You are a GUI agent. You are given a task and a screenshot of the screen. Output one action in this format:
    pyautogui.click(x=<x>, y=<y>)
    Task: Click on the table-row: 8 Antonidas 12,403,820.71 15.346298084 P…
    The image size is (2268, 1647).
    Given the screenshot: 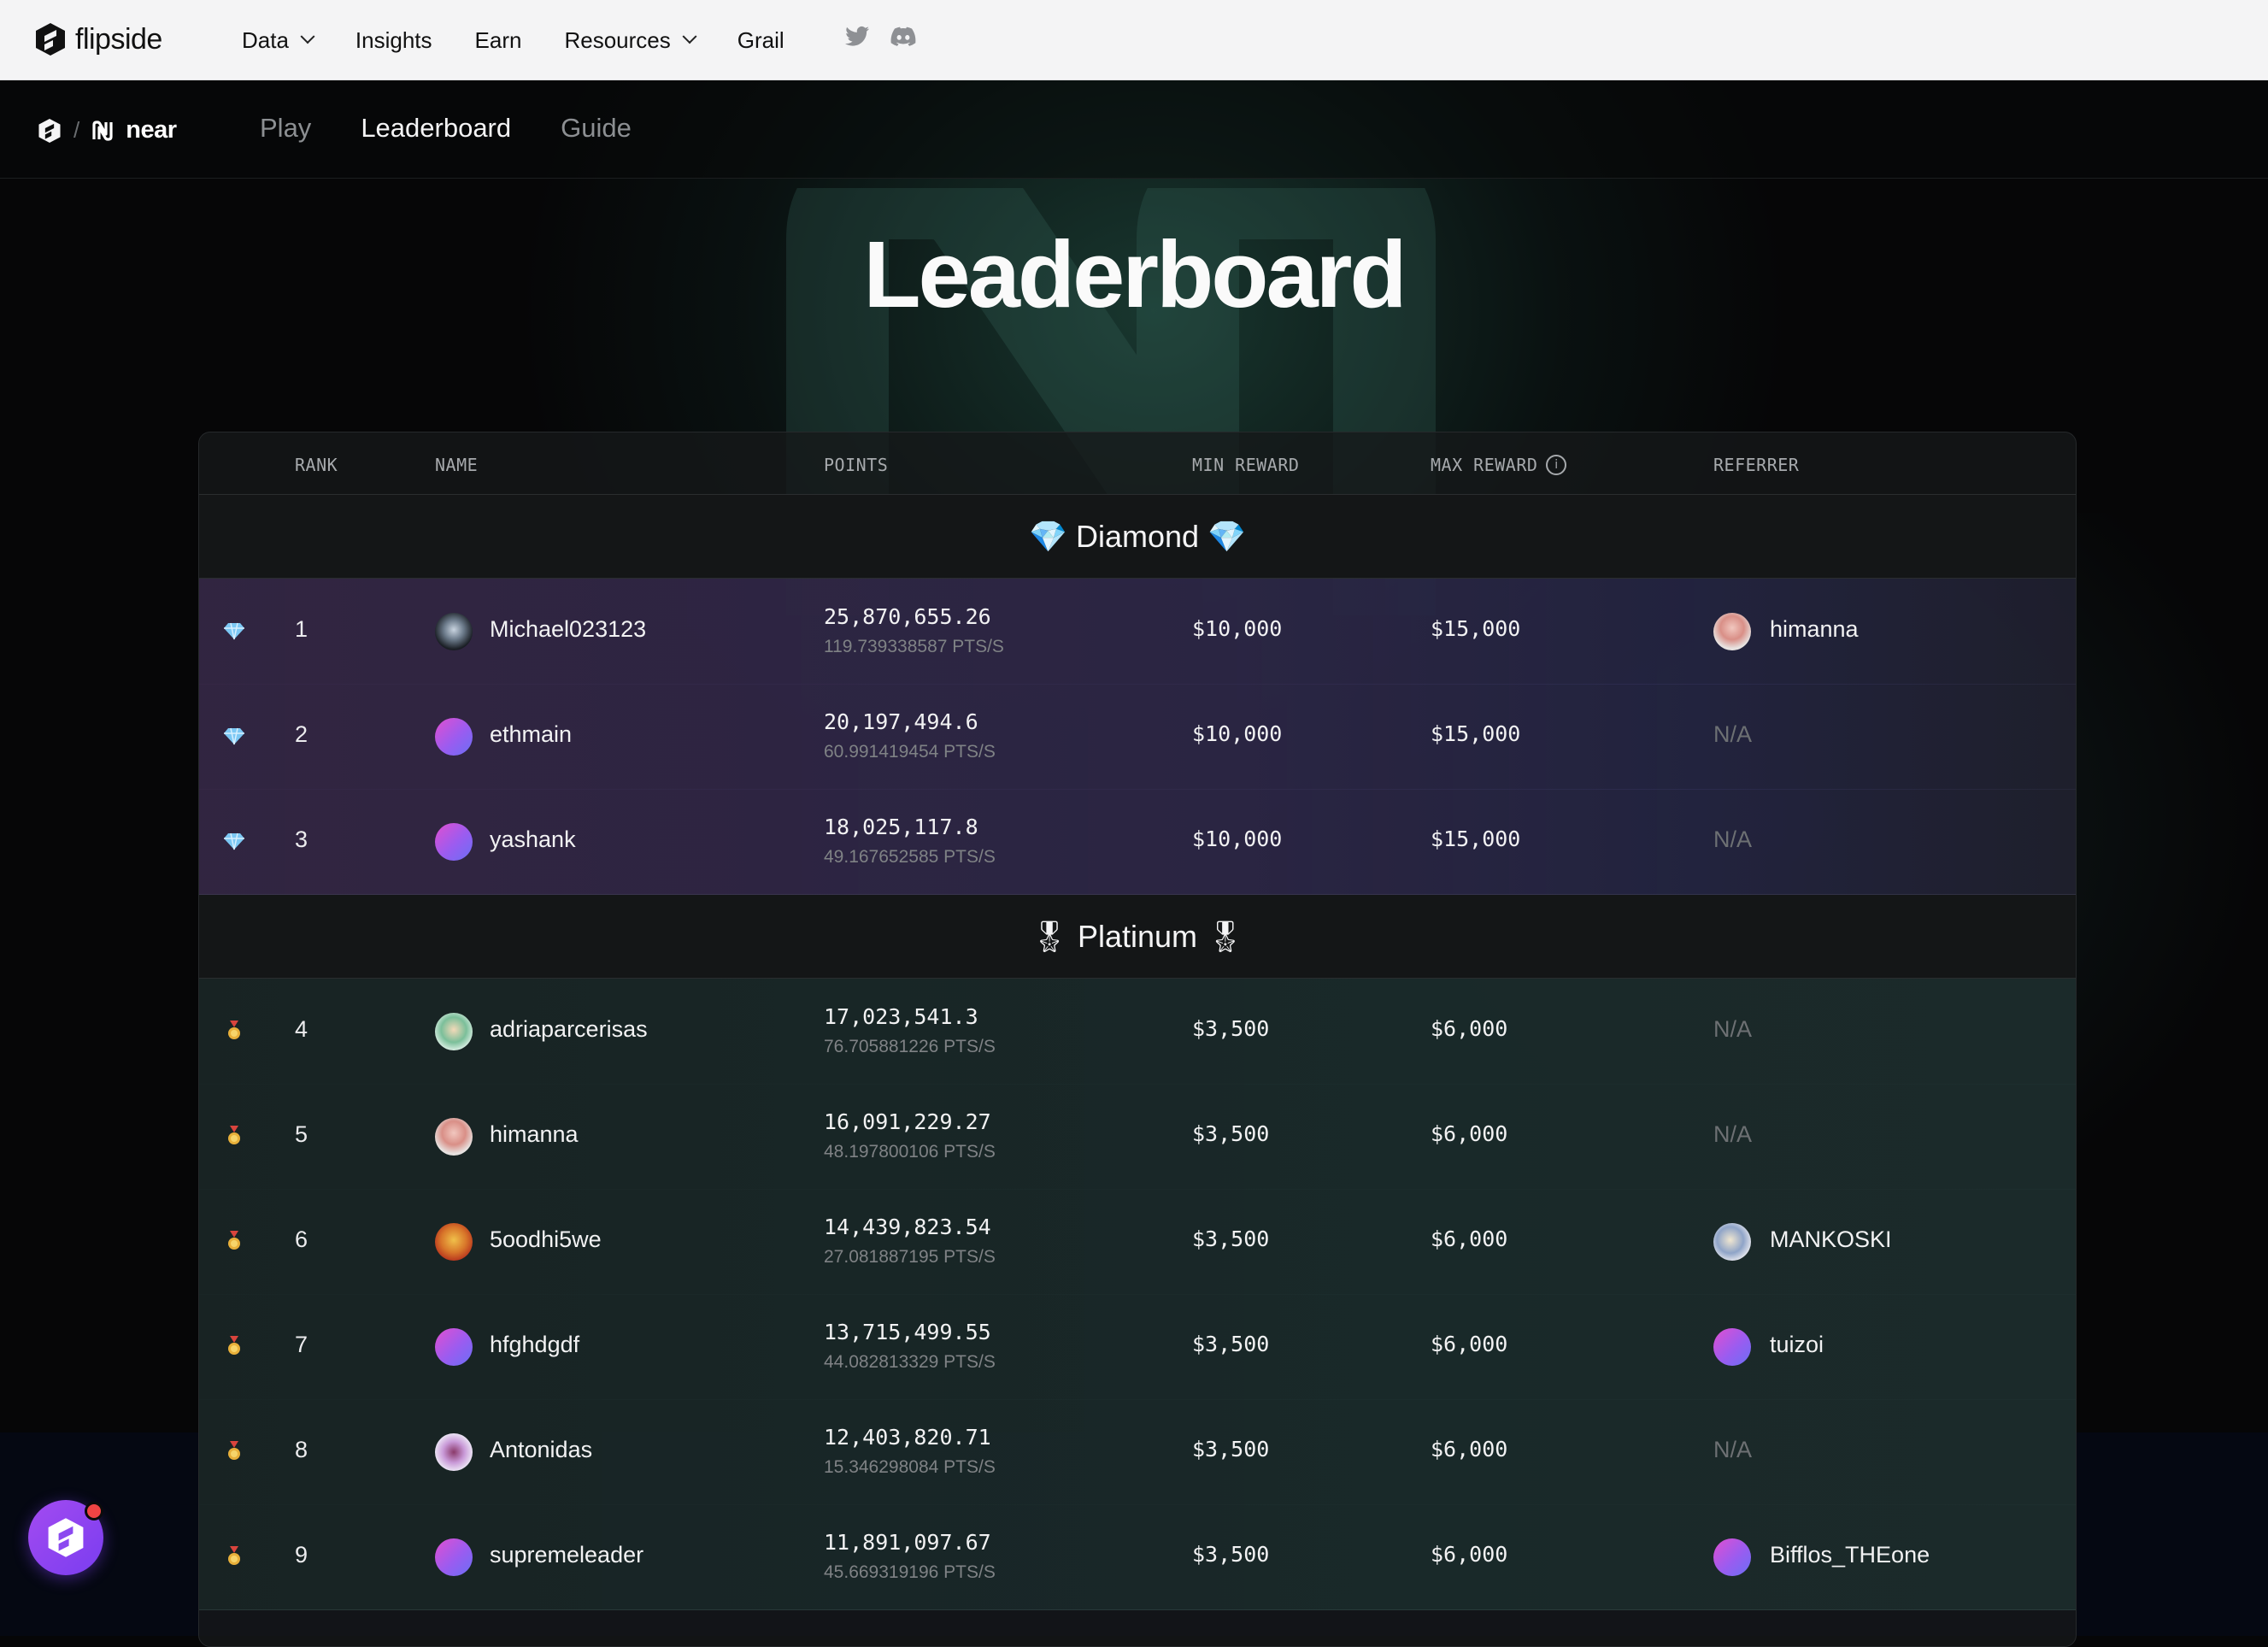 What is the action you would take?
    pyautogui.click(x=1137, y=1452)
    